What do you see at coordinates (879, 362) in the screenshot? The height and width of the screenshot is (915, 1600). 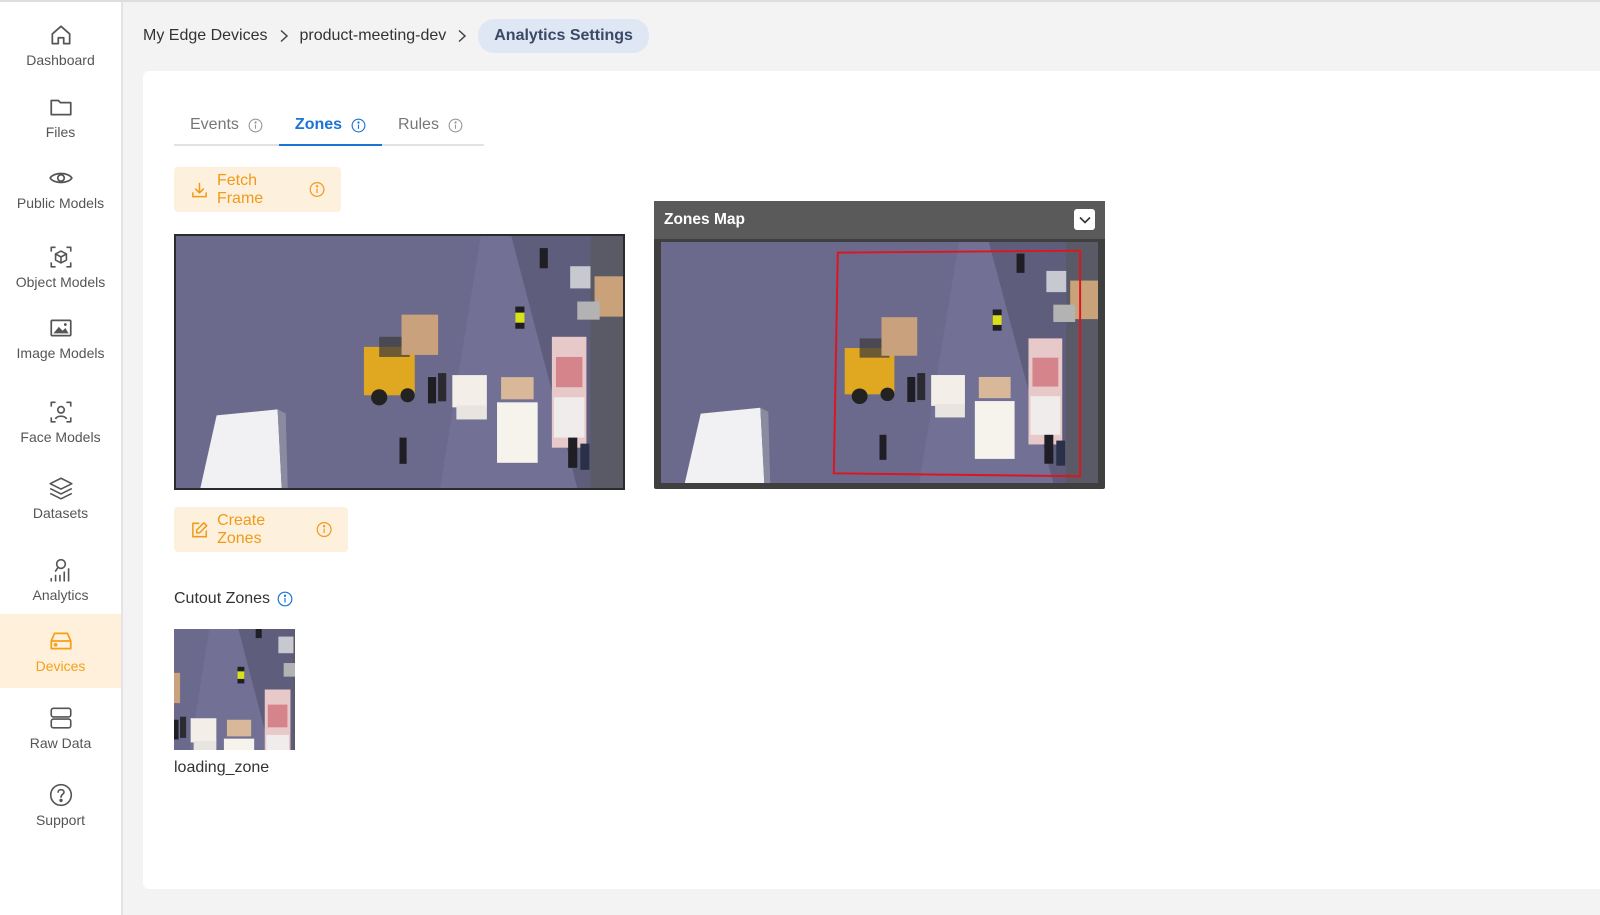 I see `zones-map-image` at bounding box center [879, 362].